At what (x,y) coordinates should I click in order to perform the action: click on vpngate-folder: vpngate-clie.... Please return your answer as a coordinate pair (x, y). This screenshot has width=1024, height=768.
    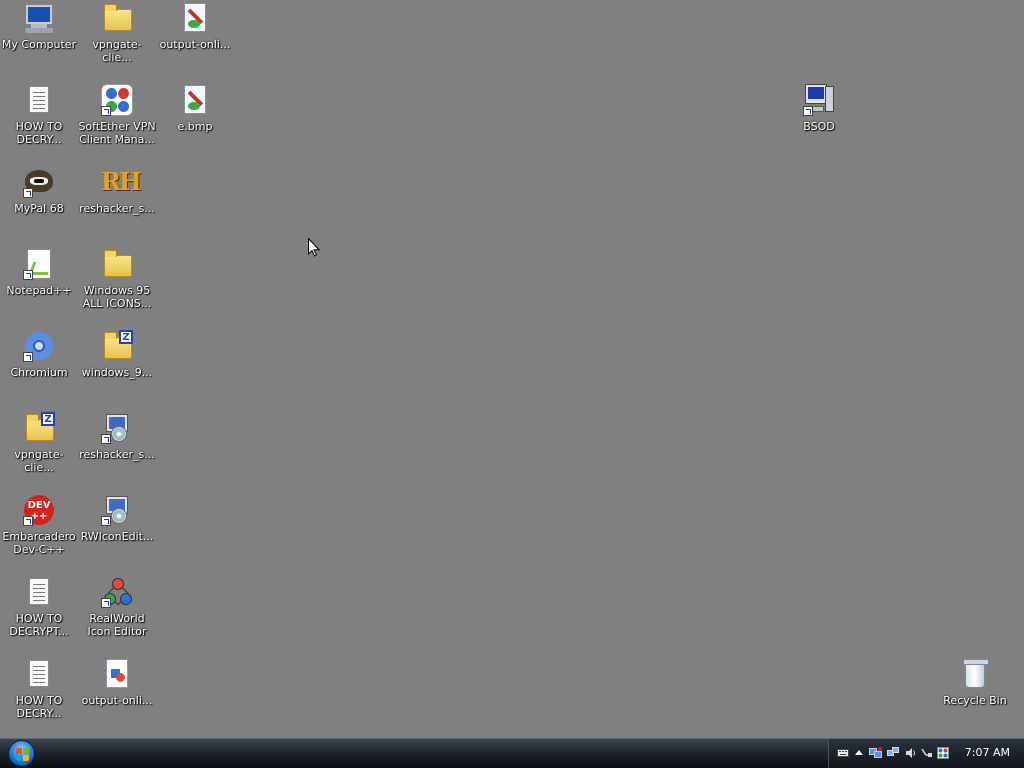
    Looking at the image, I should click on (117, 33).